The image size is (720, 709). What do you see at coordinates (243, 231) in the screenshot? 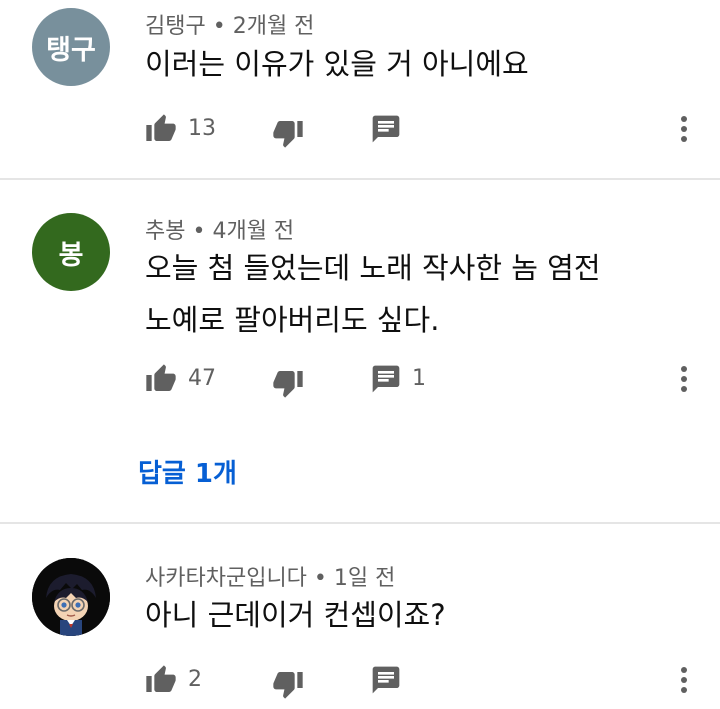
I see `comment-time: • 4개월 전` at bounding box center [243, 231].